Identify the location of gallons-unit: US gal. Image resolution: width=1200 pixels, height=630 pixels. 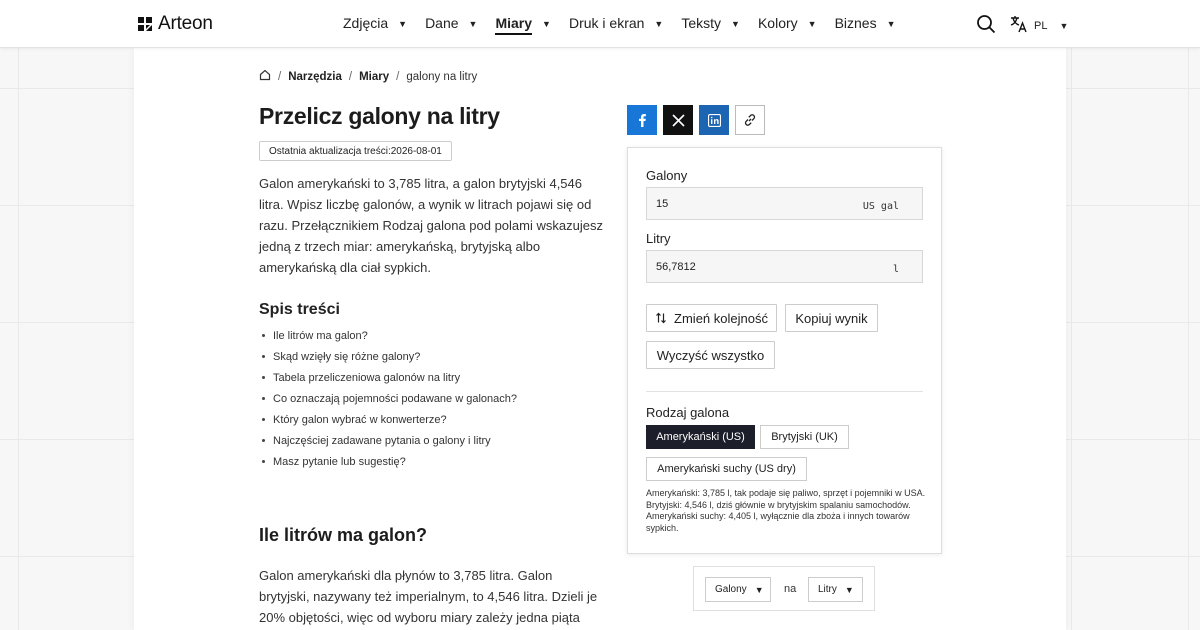
(880, 206).